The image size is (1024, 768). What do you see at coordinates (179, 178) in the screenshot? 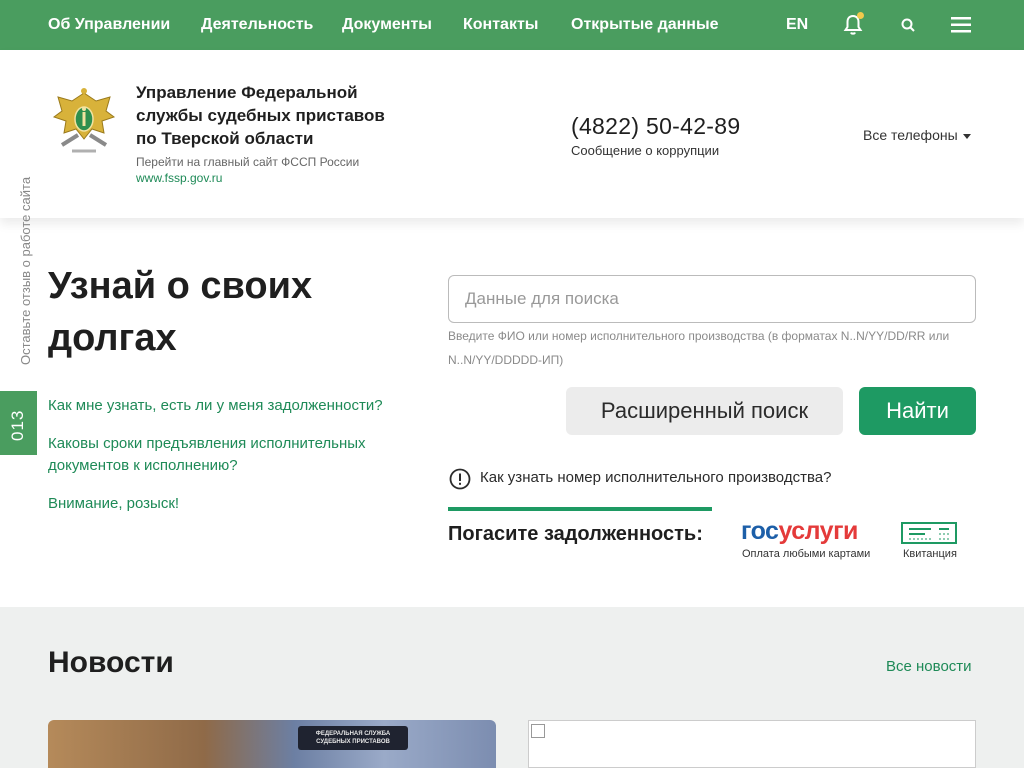
I see `main-site-link: www.fssp.gov.ru` at bounding box center [179, 178].